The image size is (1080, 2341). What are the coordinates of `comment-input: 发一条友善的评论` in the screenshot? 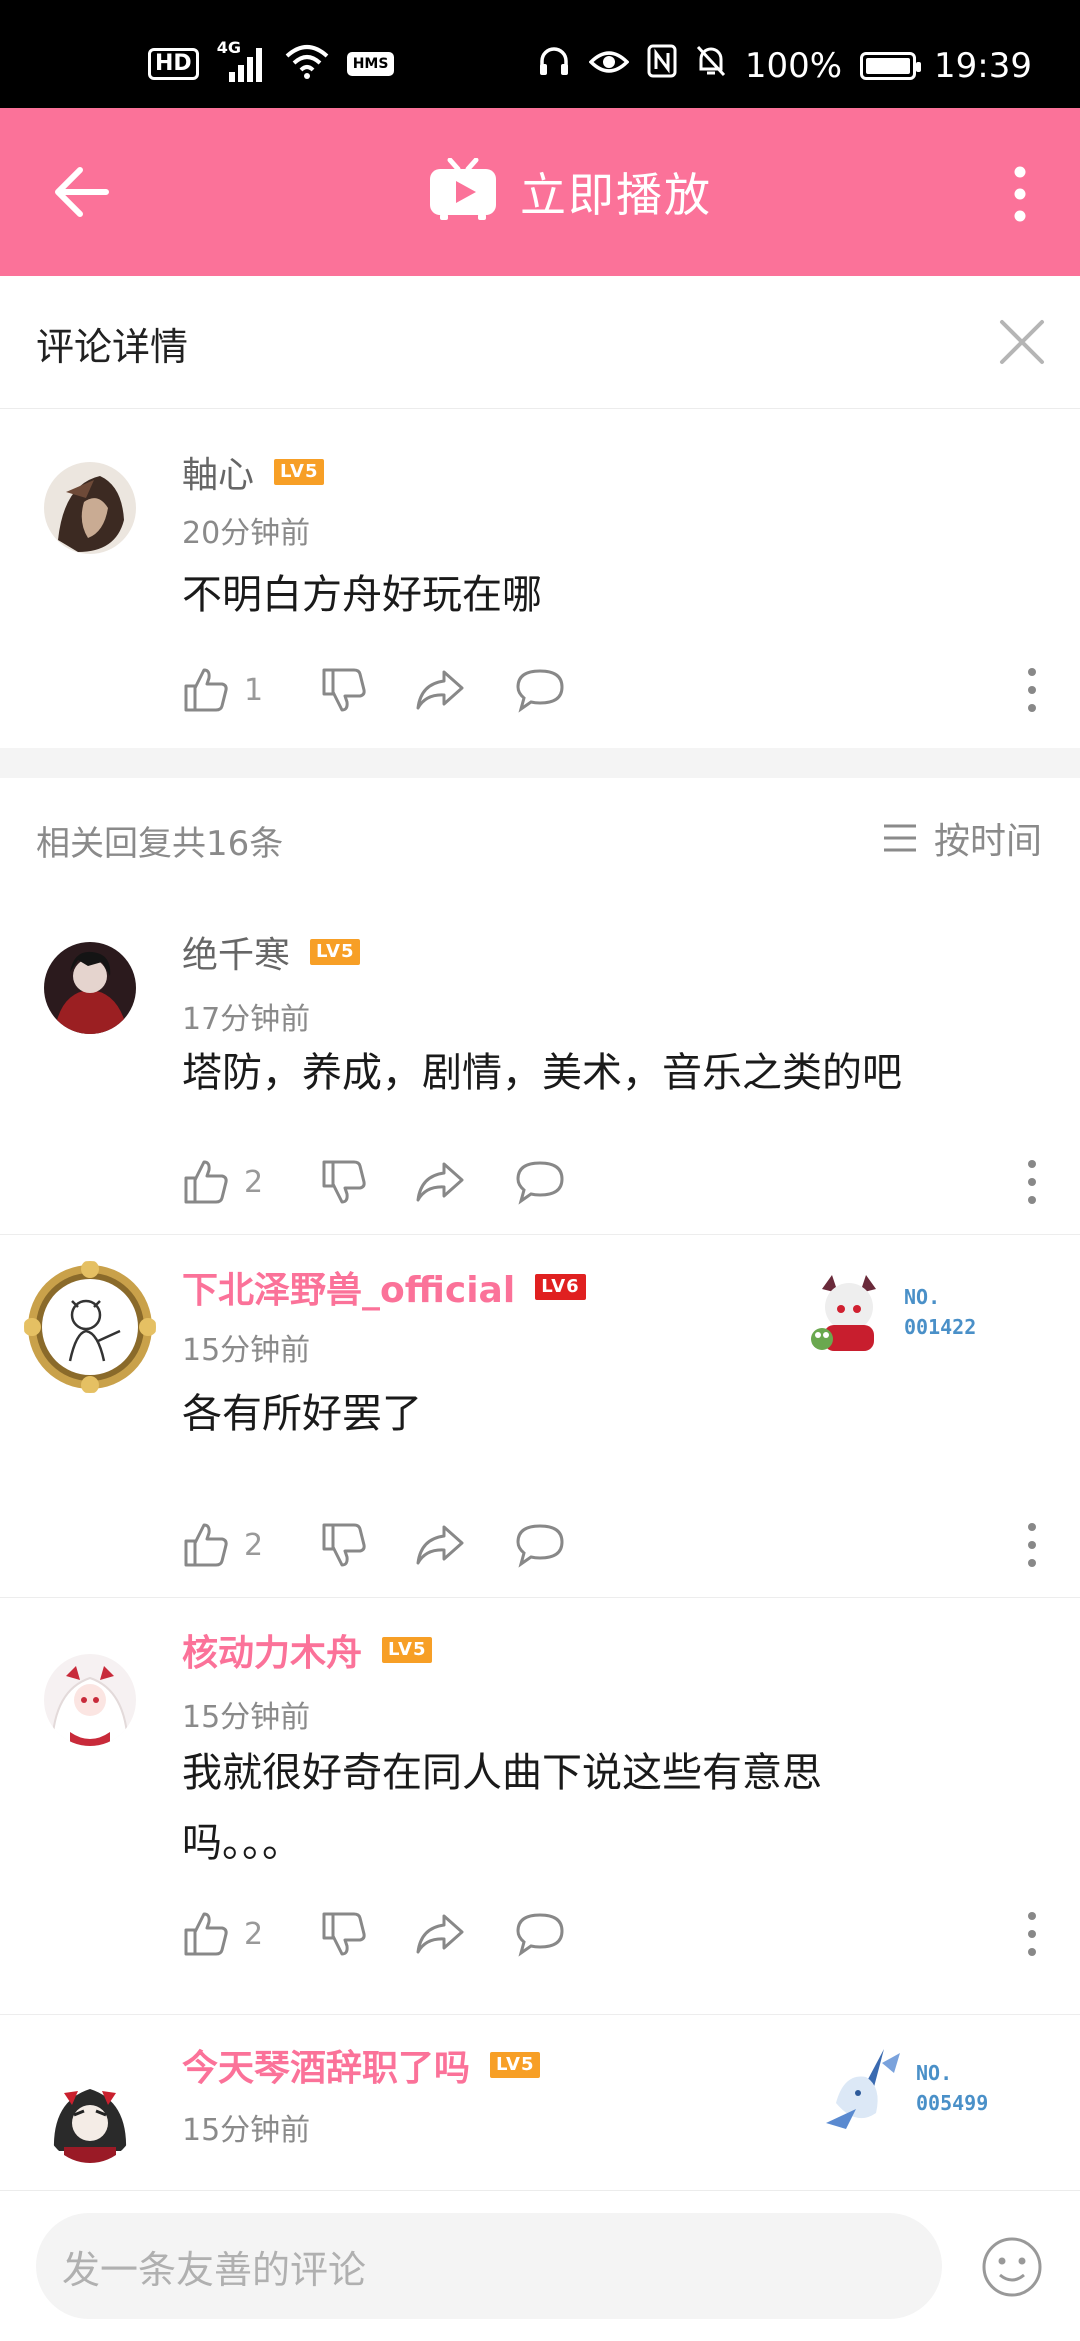 It's located at (489, 2266).